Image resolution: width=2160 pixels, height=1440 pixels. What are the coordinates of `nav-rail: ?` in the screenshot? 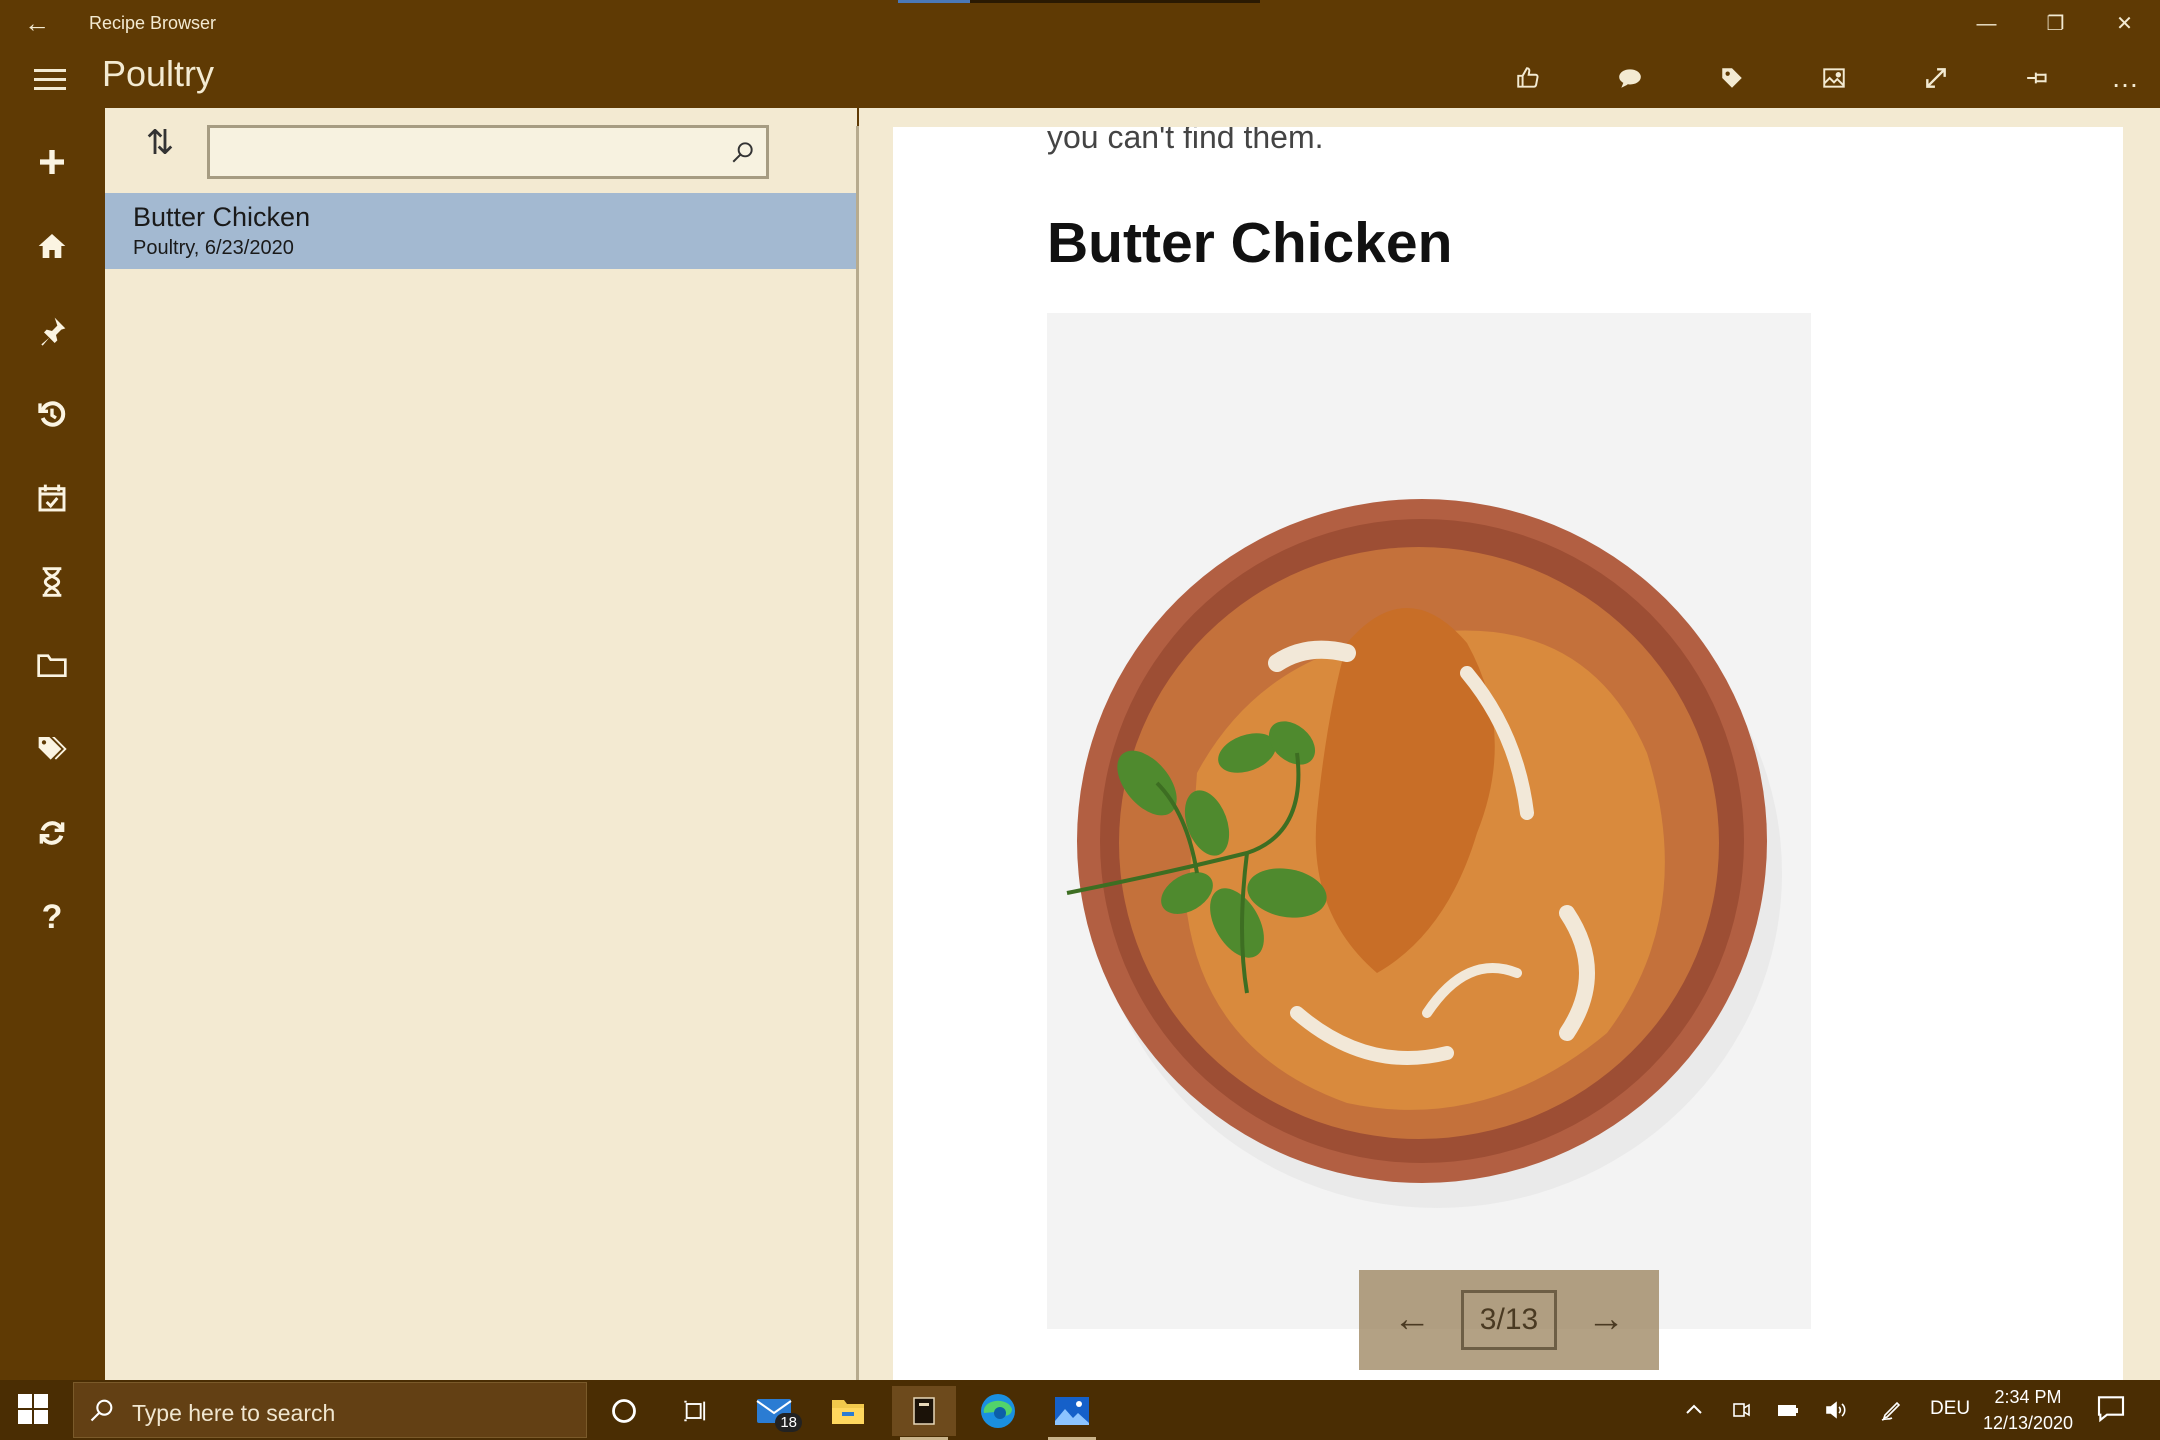 It's located at (52, 744).